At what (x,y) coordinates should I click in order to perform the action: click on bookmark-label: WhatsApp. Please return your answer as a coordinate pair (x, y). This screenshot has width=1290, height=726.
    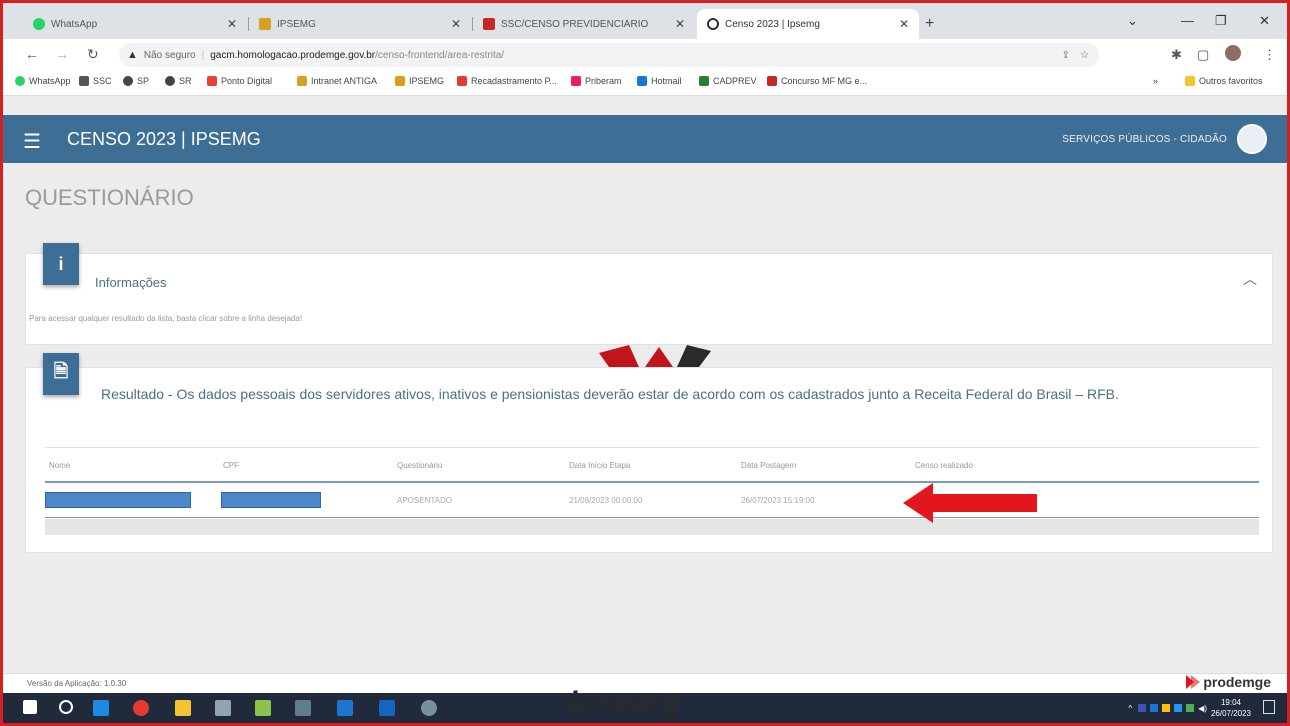
    Looking at the image, I should click on (50, 81).